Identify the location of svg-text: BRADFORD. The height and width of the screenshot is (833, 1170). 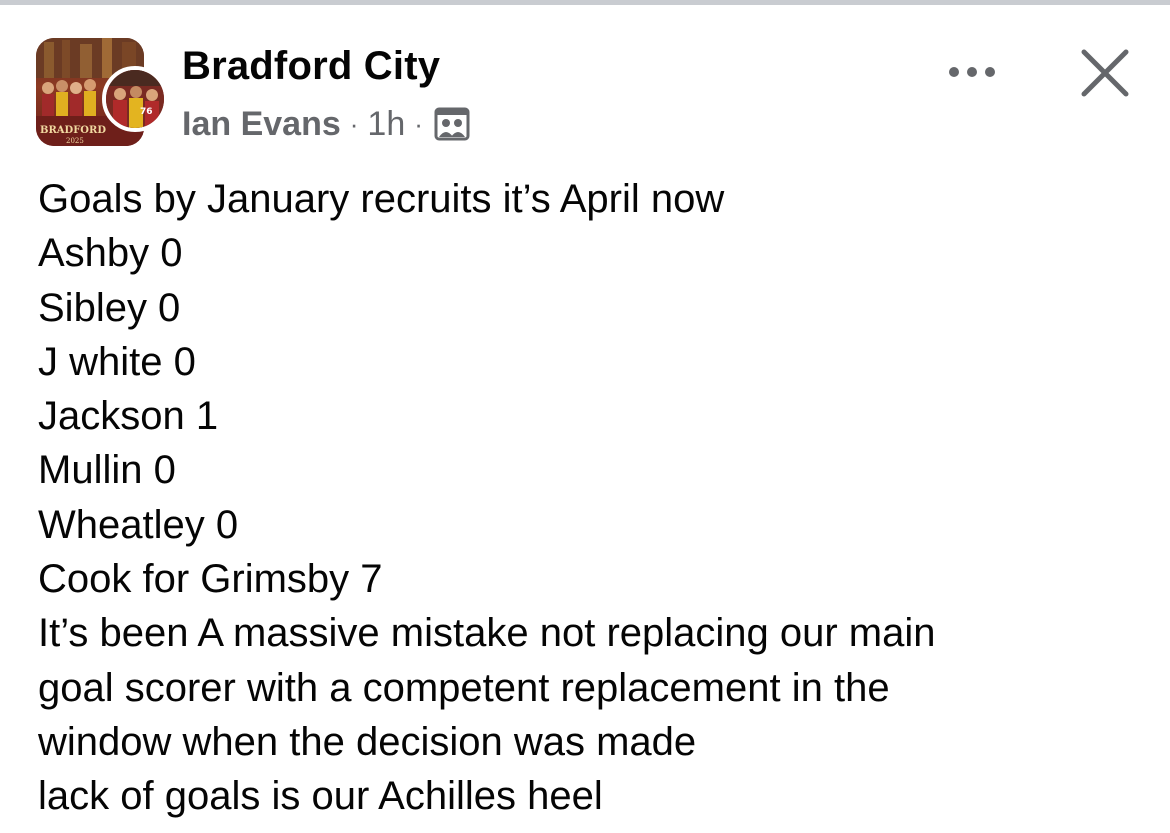
(73, 130).